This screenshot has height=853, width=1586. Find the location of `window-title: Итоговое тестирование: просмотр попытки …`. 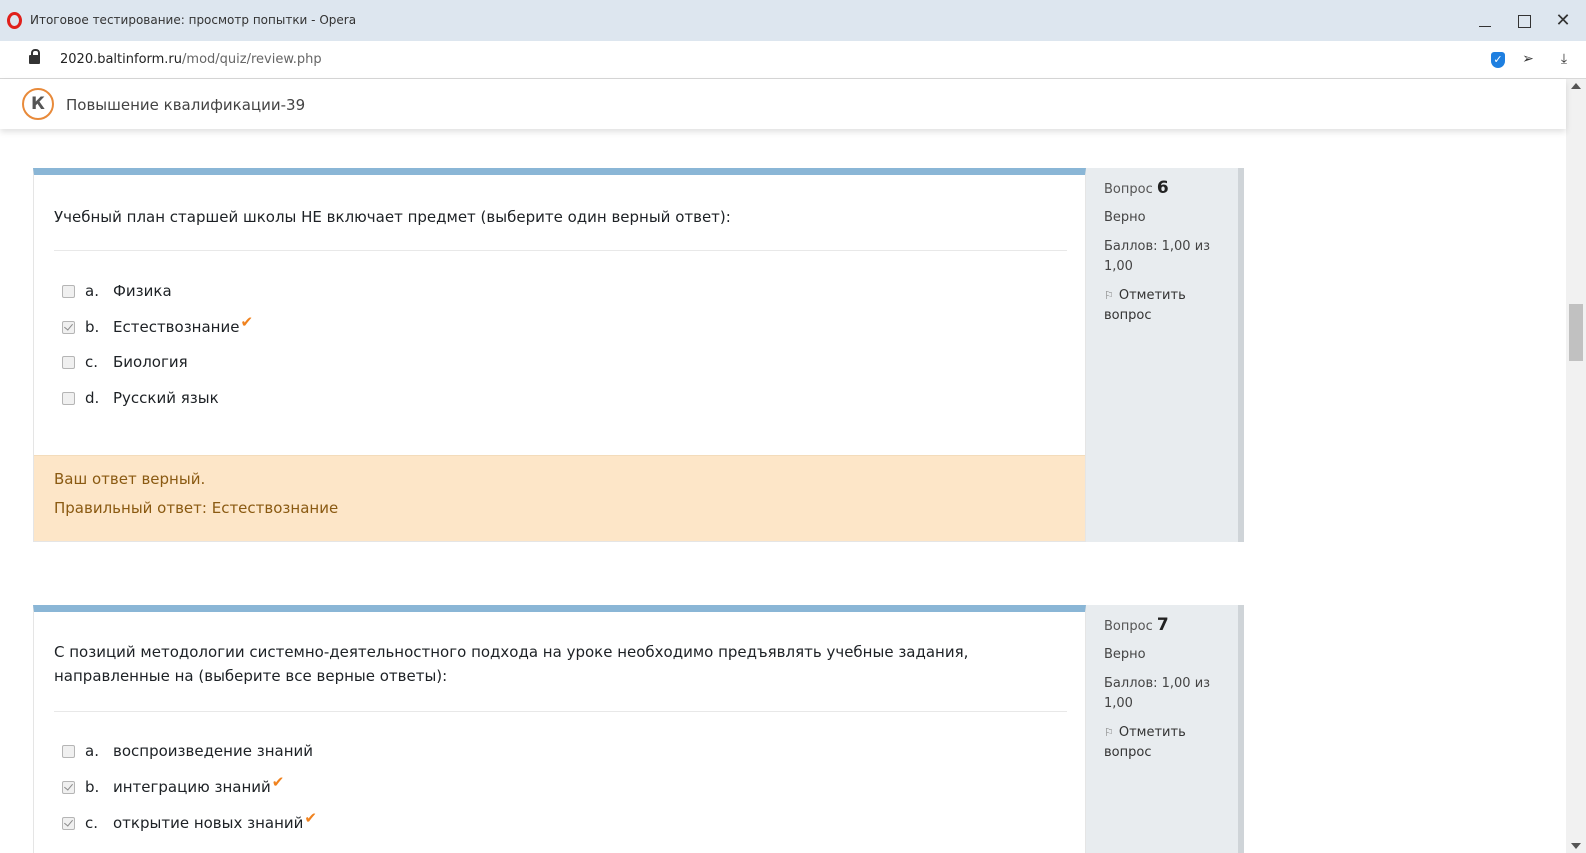

window-title: Итоговое тестирование: просмотр попытки … is located at coordinates (193, 20).